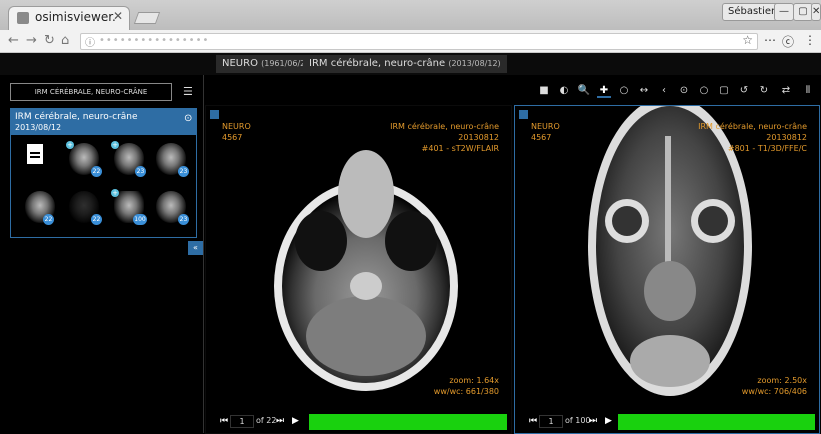 Image resolution: width=821 pixels, height=434 pixels. I want to click on tool-toolbar: ■ ◐ 🔍 ✚ ○ ↔ ‹ ⊙ ○ ▢ ↺ ↻ ⇄ ⫴, so click(678, 92).